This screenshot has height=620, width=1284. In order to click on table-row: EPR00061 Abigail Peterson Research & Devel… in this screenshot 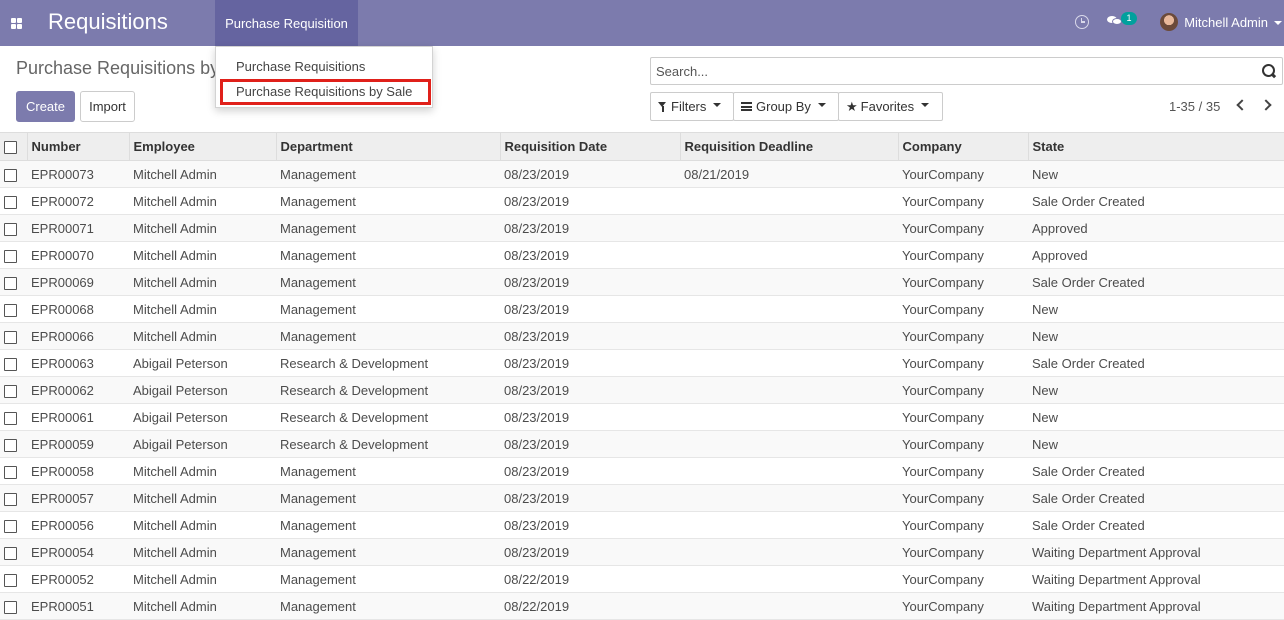, I will do `click(642, 417)`.